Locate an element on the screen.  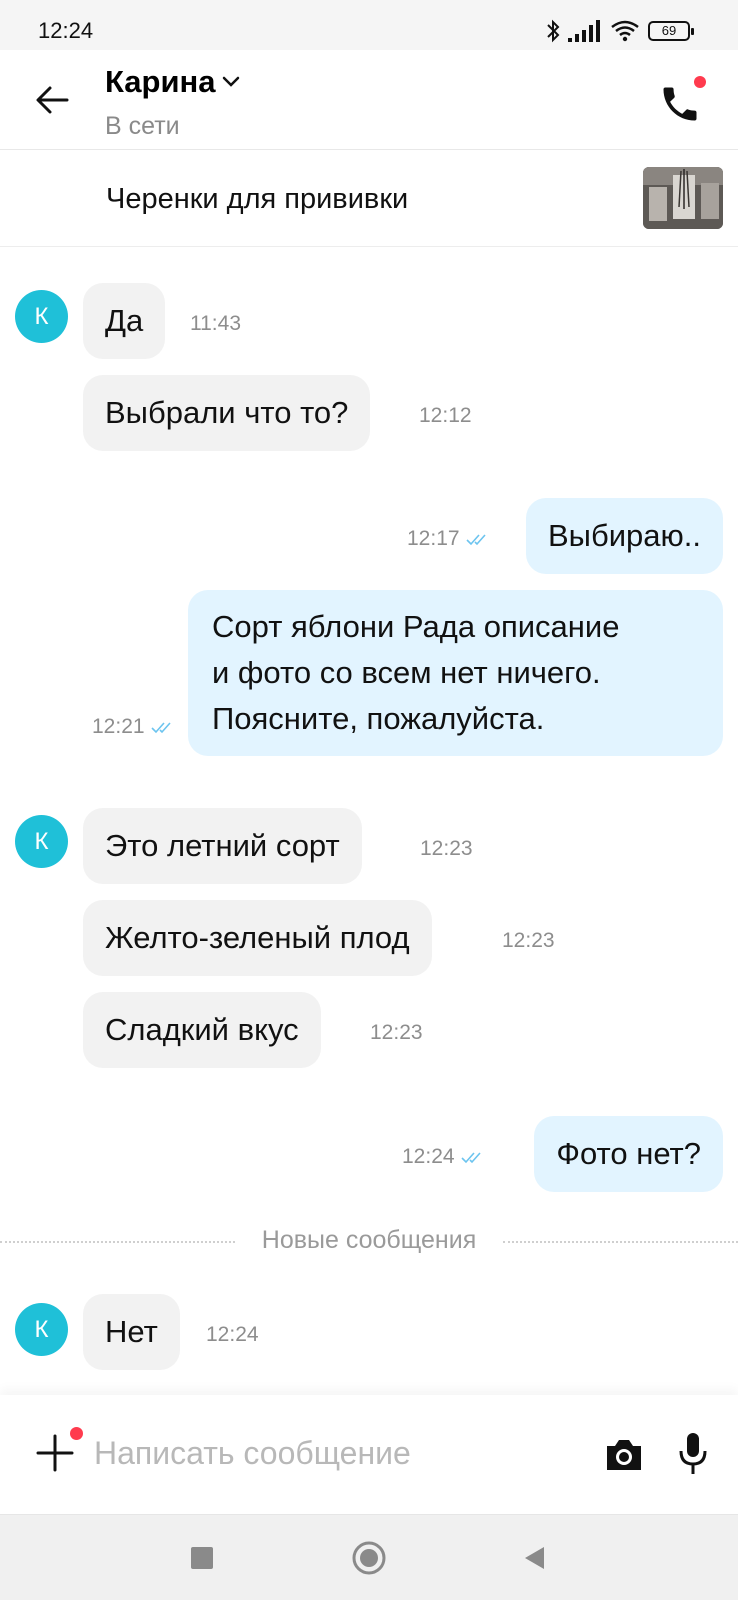
message-bubble-outgoing: Выбираю.. is located at coordinates (624, 536).